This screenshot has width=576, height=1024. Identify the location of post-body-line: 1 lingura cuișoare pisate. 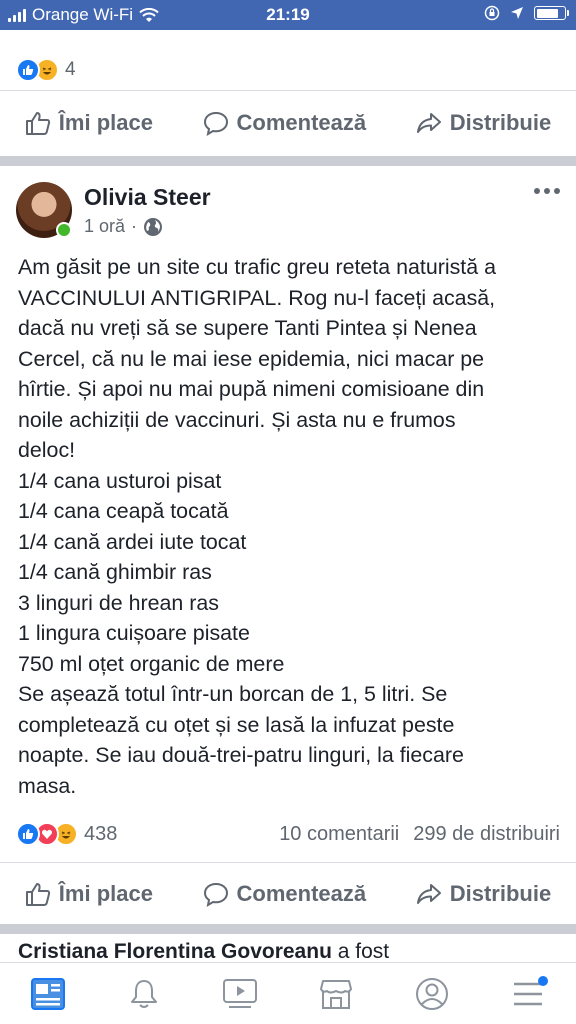
(134, 633).